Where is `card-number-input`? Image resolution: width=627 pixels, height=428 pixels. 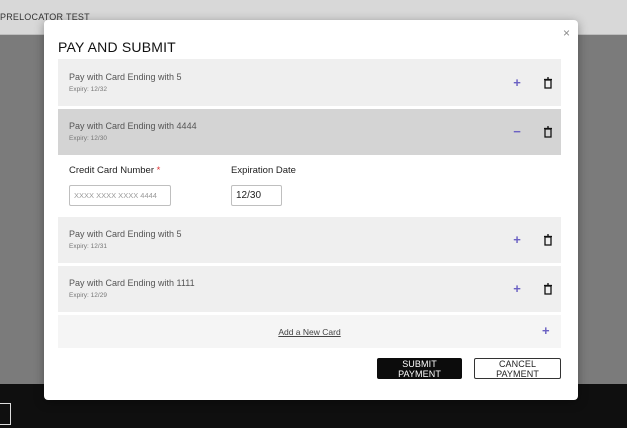 card-number-input is located at coordinates (120, 195).